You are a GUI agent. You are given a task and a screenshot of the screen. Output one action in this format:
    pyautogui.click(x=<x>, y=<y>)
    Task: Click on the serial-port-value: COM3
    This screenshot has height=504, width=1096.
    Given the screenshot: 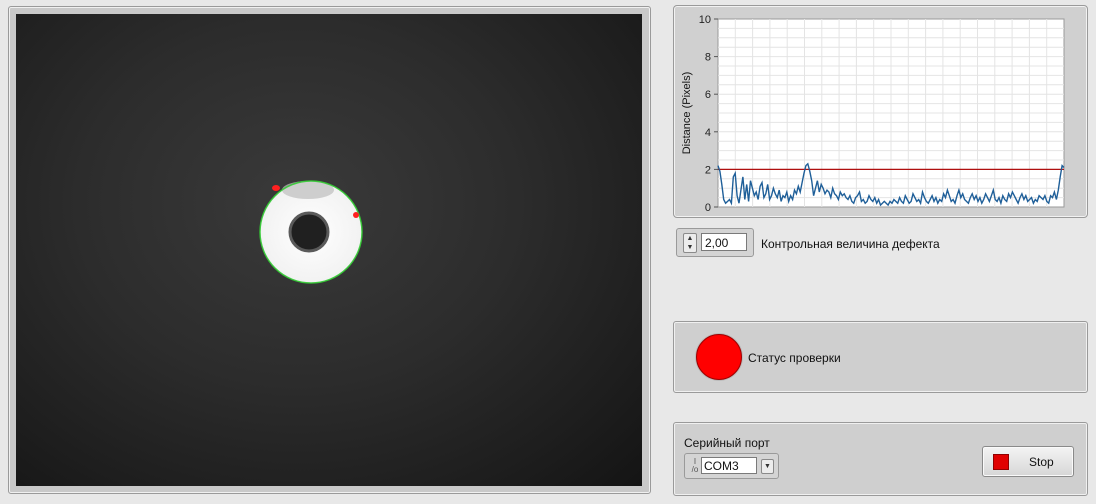 What is the action you would take?
    pyautogui.click(x=729, y=465)
    